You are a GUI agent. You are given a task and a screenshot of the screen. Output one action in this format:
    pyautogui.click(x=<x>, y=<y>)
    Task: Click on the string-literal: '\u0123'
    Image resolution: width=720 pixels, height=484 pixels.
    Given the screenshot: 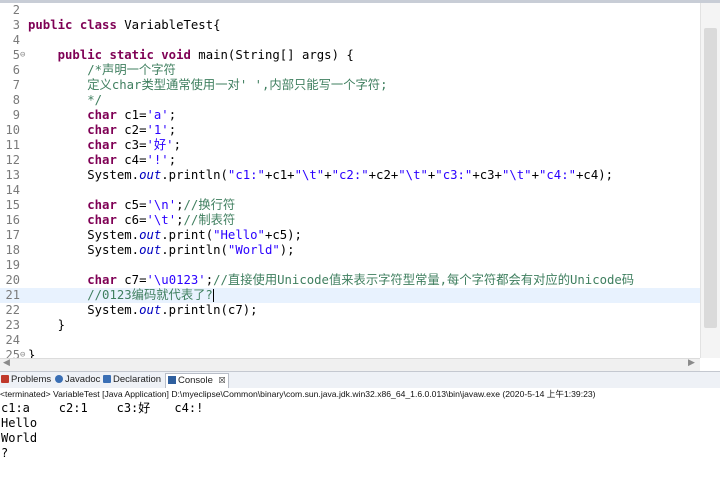 What is the action you would take?
    pyautogui.click(x=176, y=280)
    